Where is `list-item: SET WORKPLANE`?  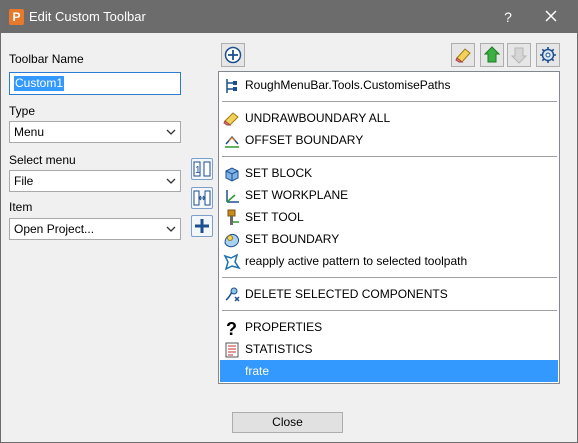
list-item: SET WORKPLANE is located at coordinates (389, 195).